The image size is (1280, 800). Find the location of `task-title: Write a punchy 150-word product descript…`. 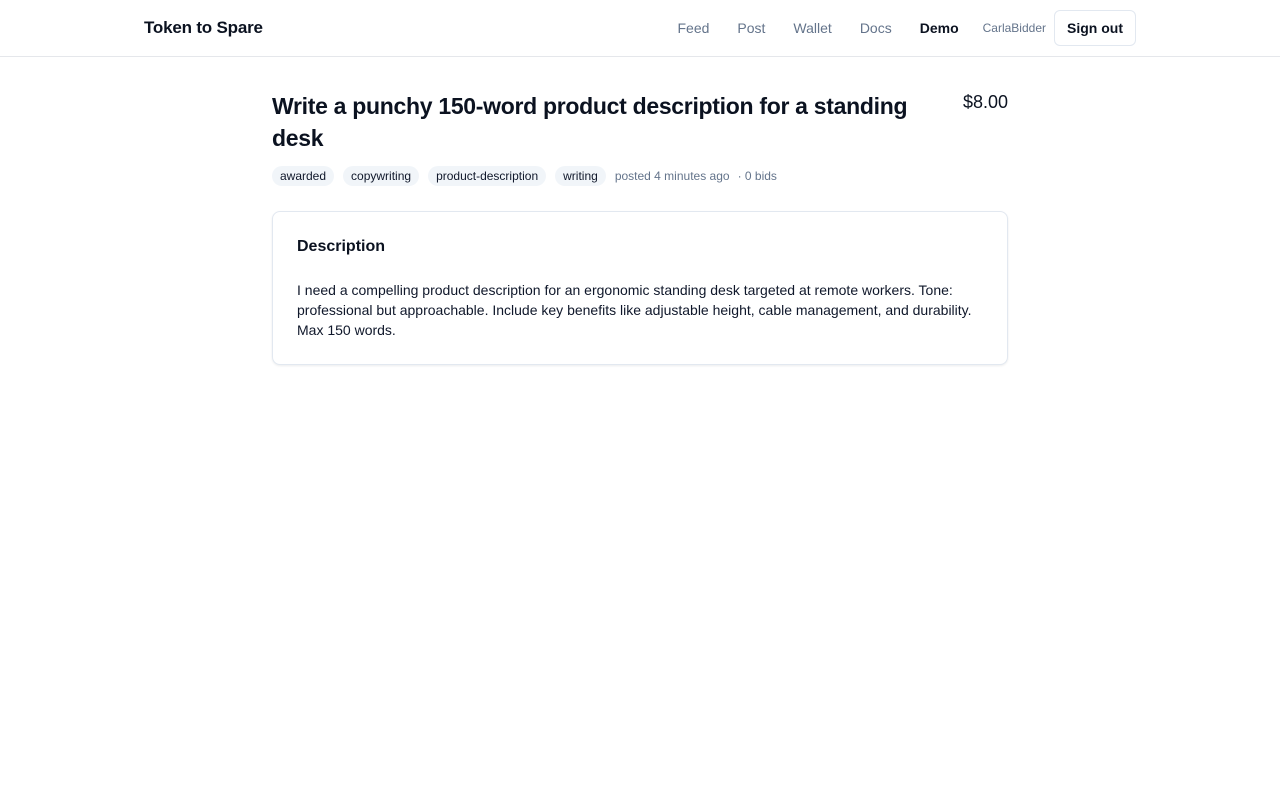

task-title: Write a punchy 150-word product descript… is located at coordinates (590, 122).